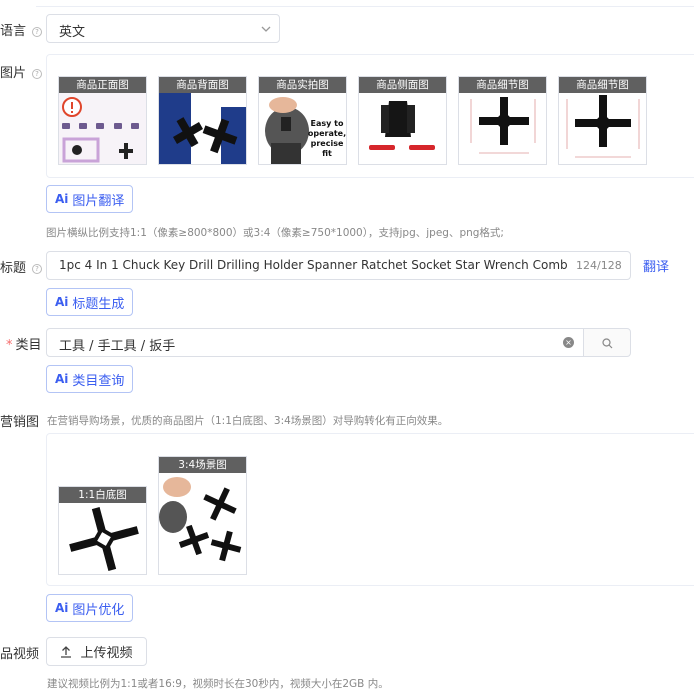  Describe the element at coordinates (90, 608) in the screenshot. I see `image-optimize-button: Ai 图片优化` at that location.